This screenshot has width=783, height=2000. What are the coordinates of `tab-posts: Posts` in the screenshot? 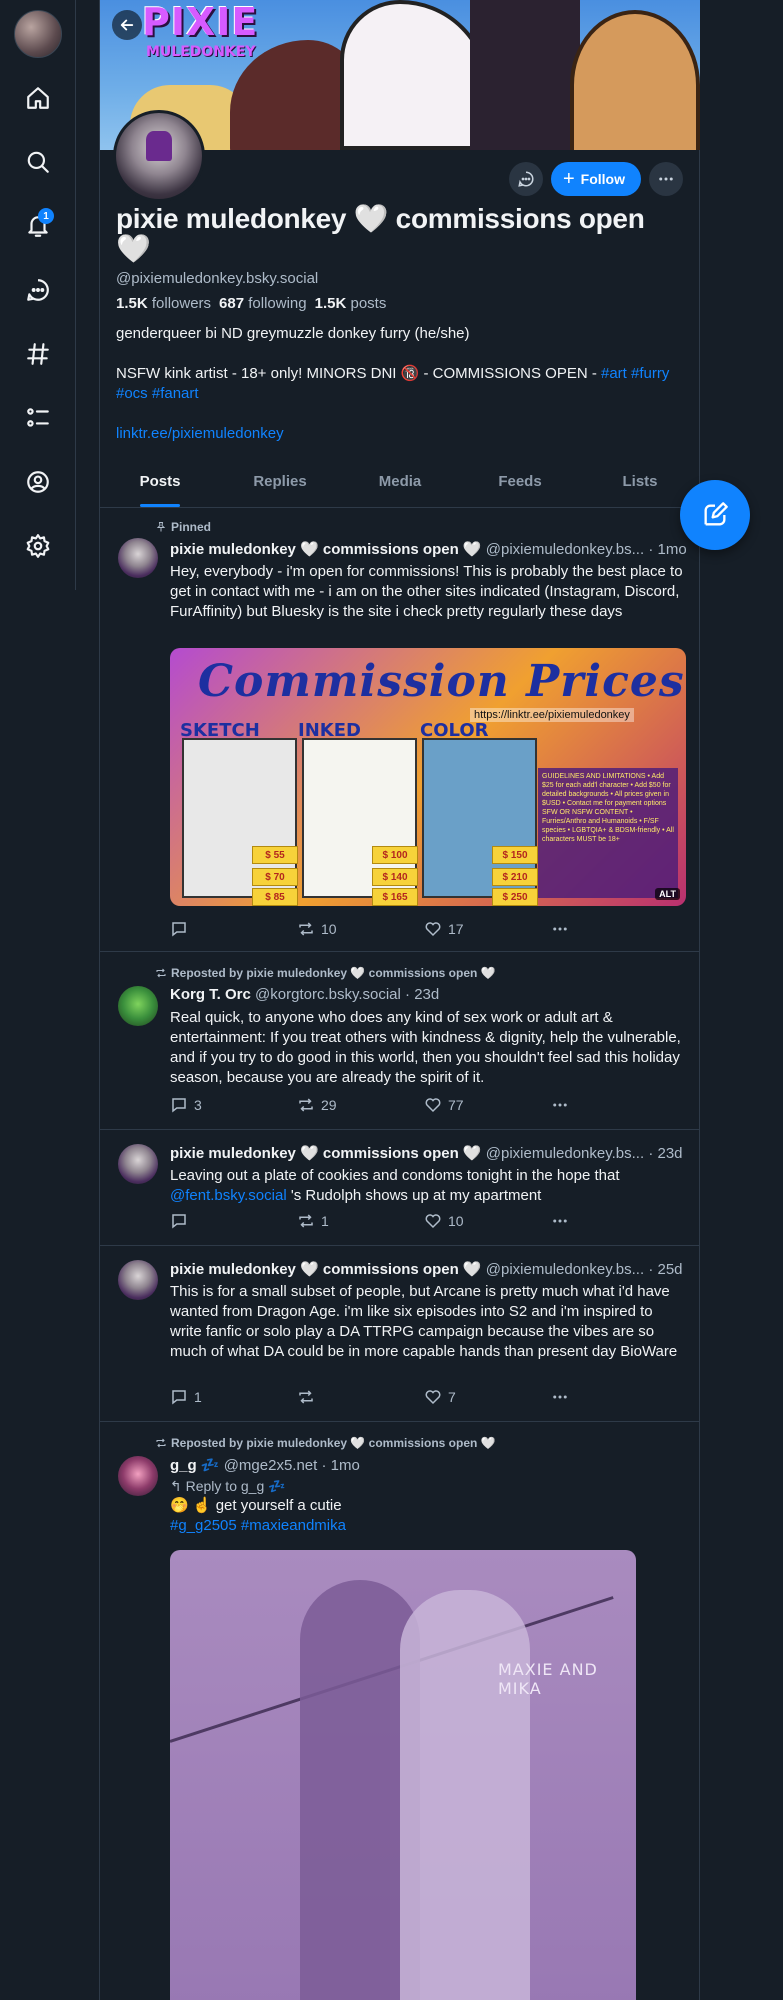 It's located at (160, 483).